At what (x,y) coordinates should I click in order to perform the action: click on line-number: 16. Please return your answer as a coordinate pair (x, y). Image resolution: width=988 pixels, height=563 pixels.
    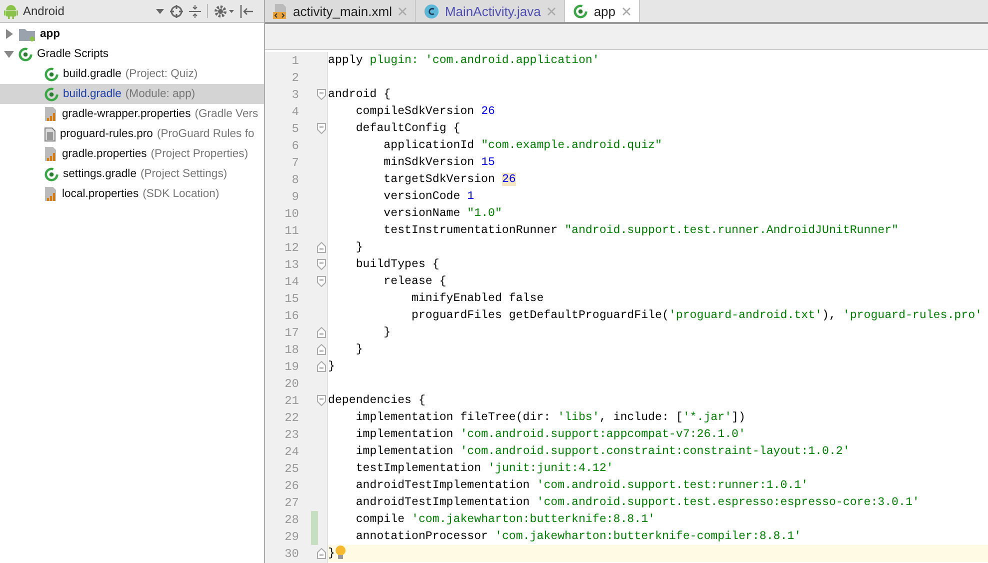
    Looking at the image, I should click on (291, 315).